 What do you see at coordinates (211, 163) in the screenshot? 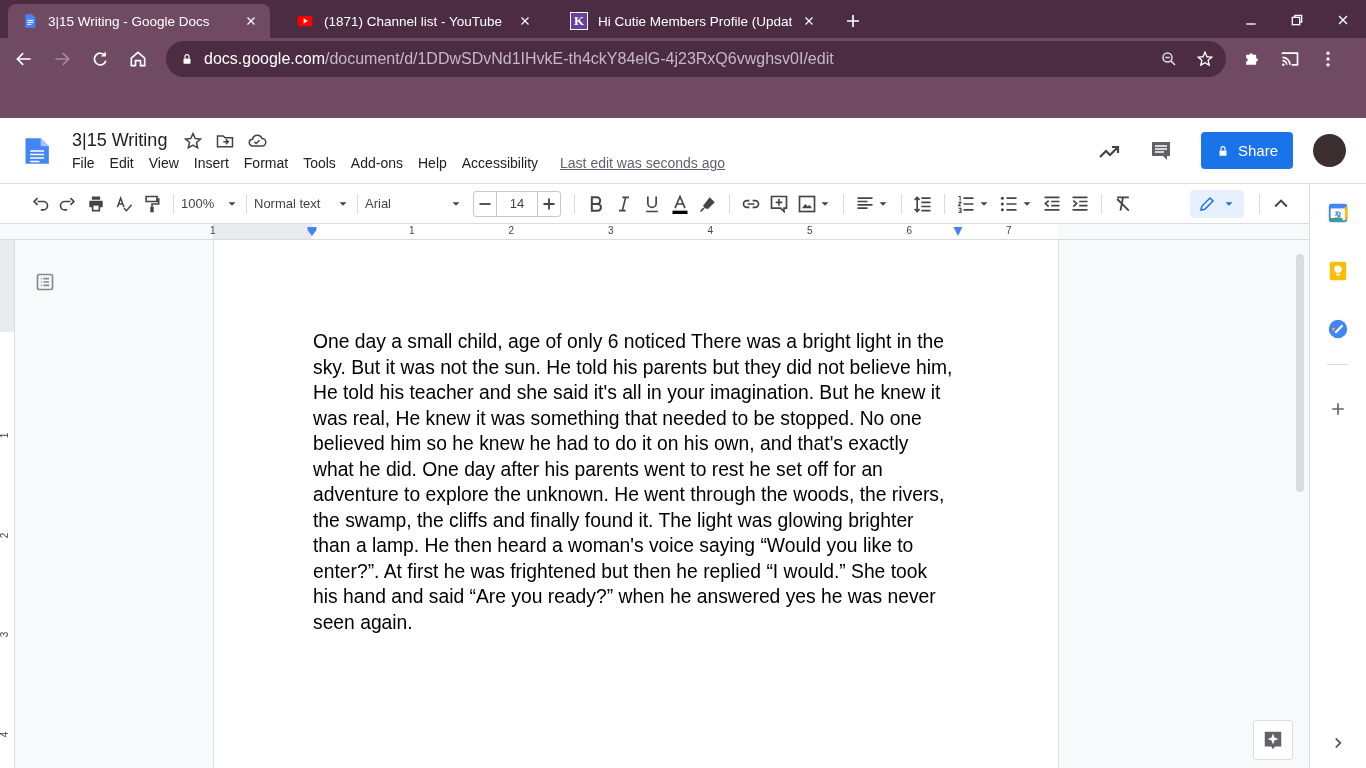
I see `menu-item: Insert` at bounding box center [211, 163].